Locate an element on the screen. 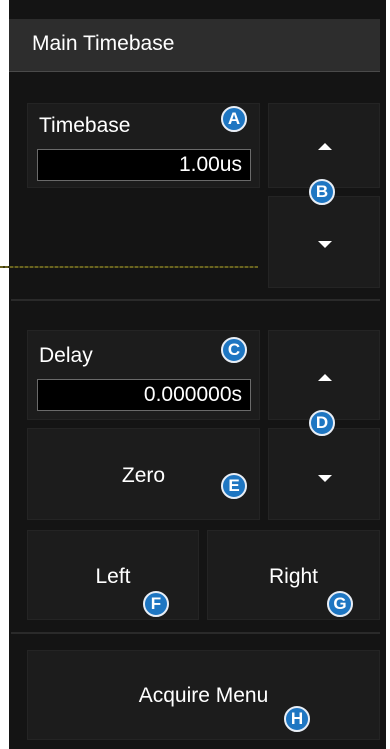 The image size is (390, 749). acquire-menu-button: Acquire Menu is located at coordinates (203, 695).